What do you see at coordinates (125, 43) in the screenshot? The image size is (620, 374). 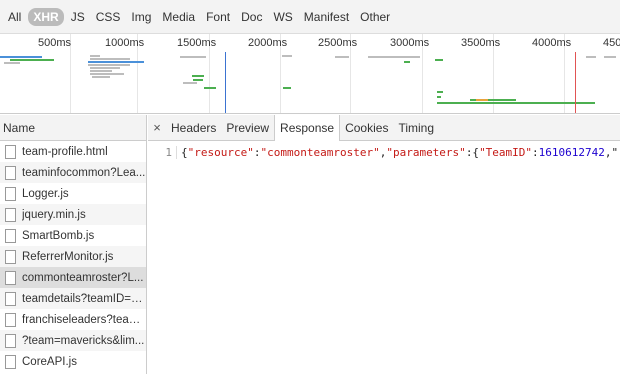 I see `timeline-tick-label: 1000ms` at bounding box center [125, 43].